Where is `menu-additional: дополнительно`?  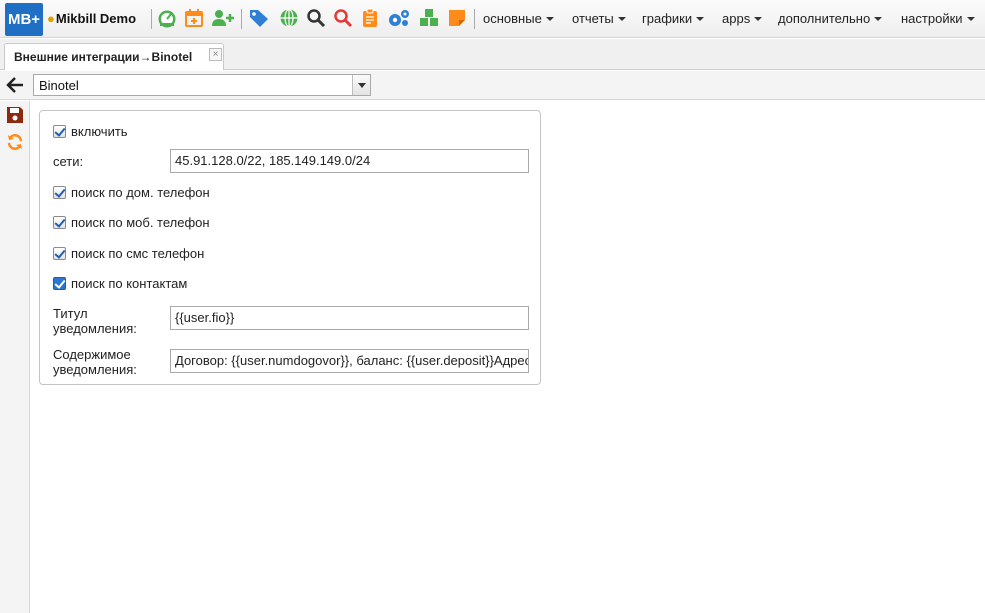
menu-additional: дополнительно is located at coordinates (830, 18).